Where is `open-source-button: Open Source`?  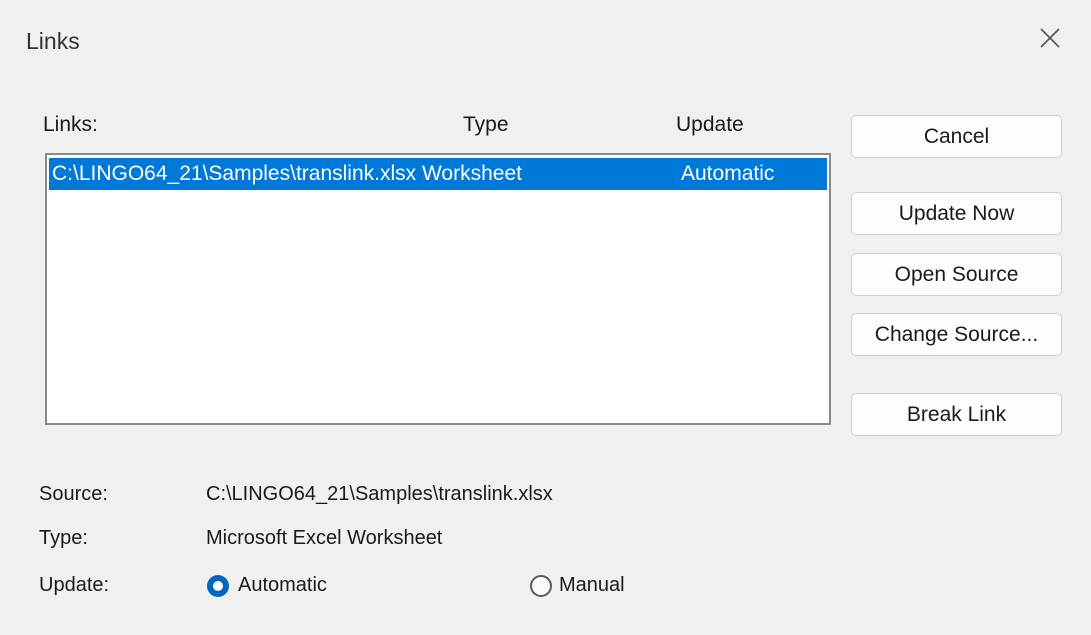
open-source-button: Open Source is located at coordinates (956, 274).